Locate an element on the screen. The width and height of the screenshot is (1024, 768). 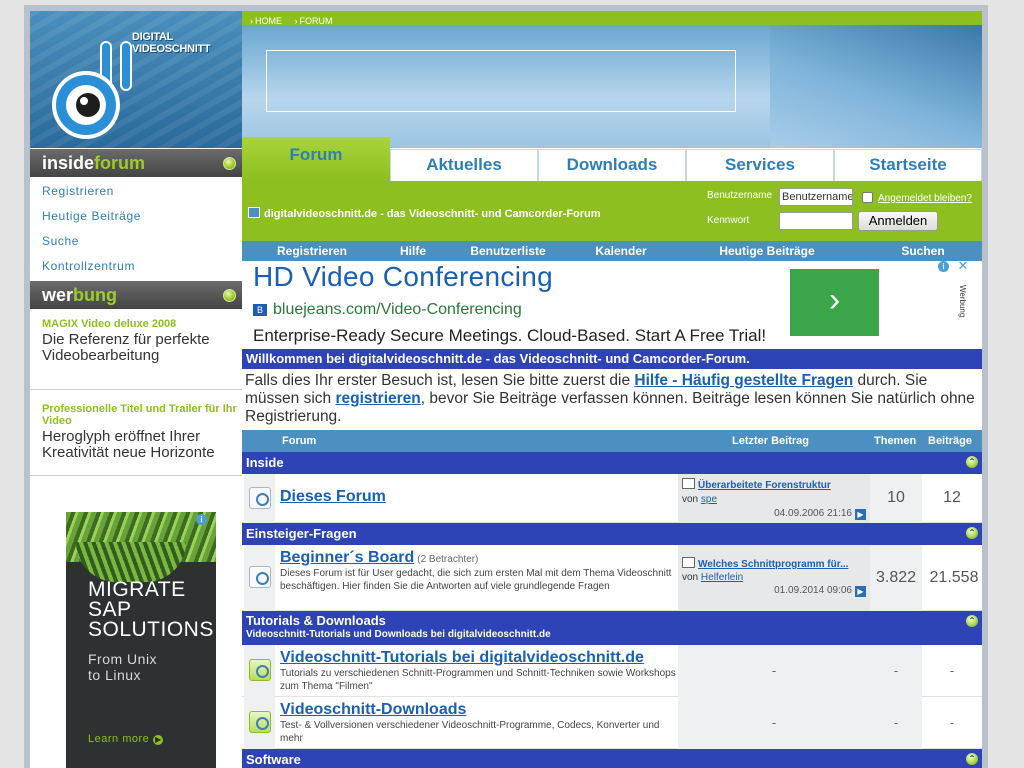
beitraege-count: 12 is located at coordinates (952, 497).